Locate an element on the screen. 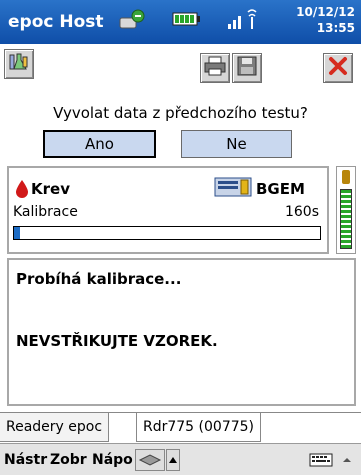 The width and height of the screenshot is (361, 475). yes-button: Ano is located at coordinates (99, 144).